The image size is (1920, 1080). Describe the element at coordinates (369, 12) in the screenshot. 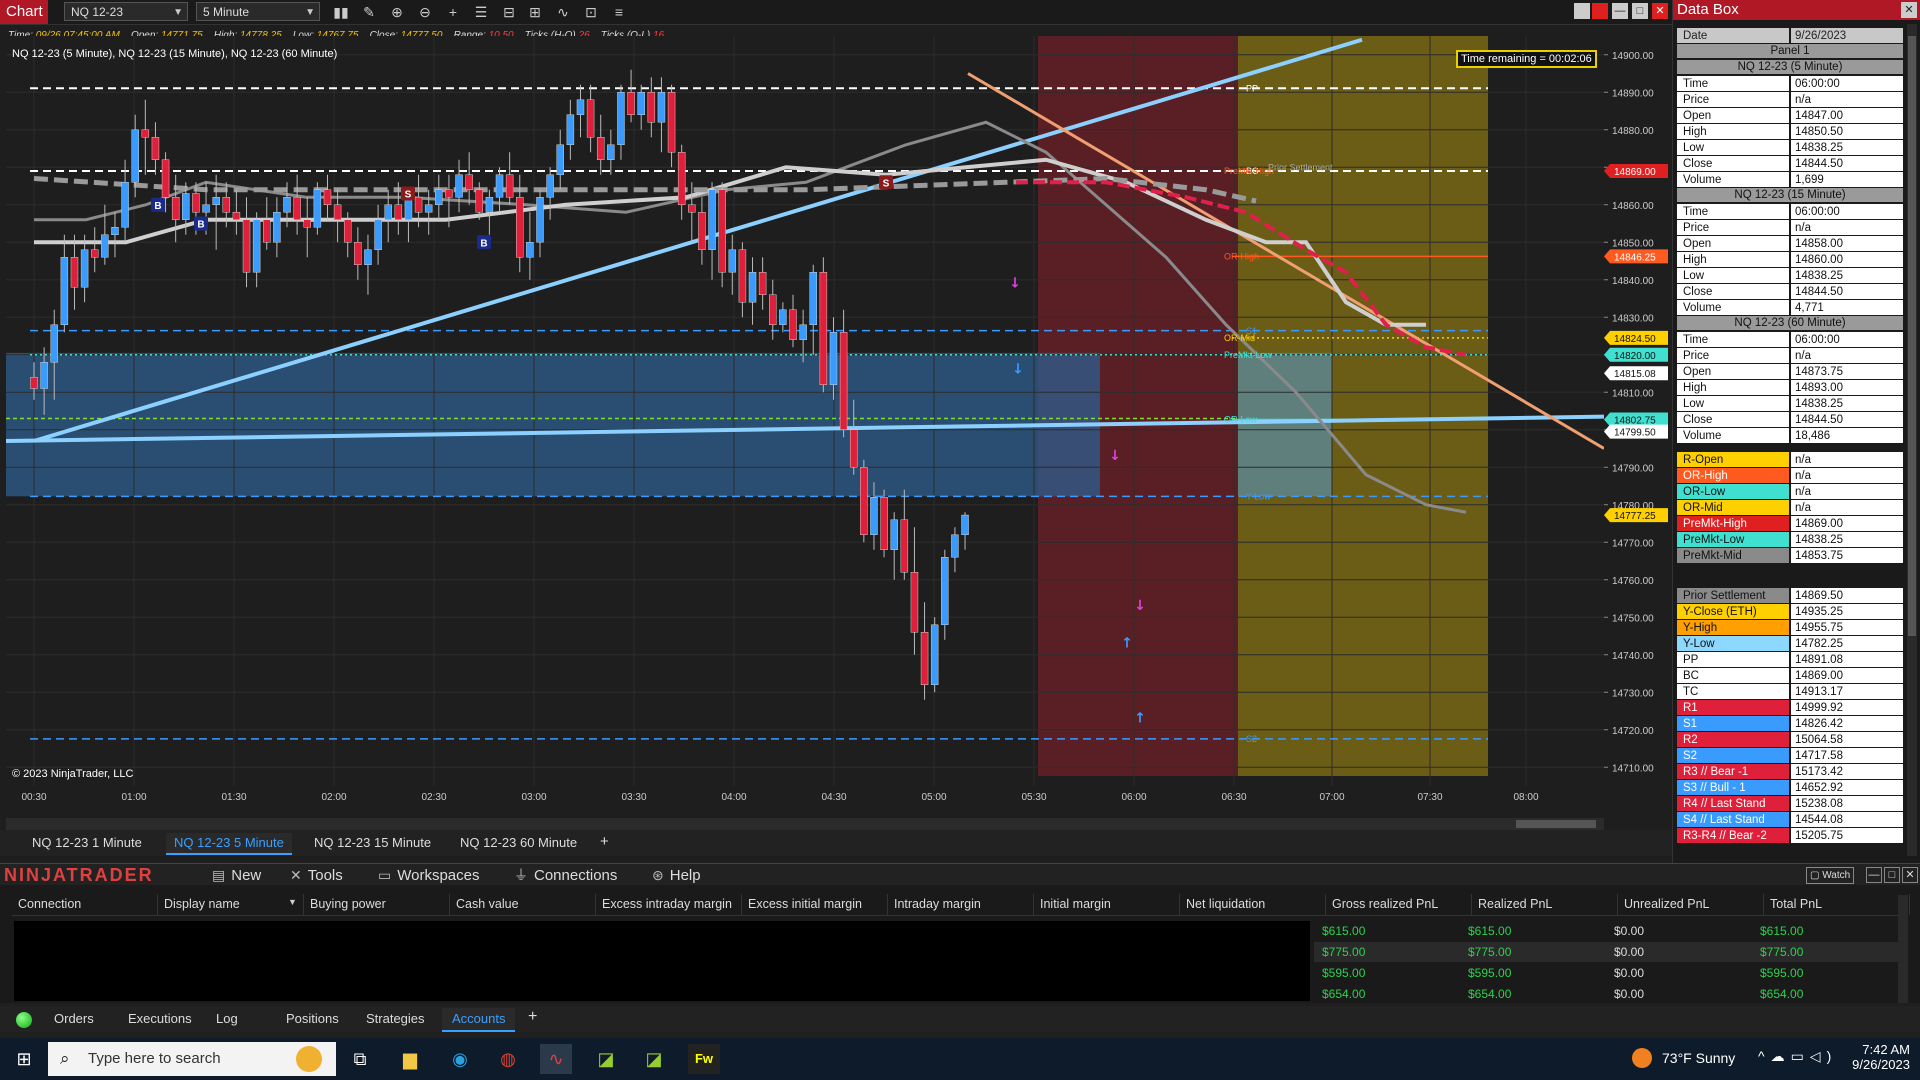

I see `draw-tool-icon: ✎` at that location.